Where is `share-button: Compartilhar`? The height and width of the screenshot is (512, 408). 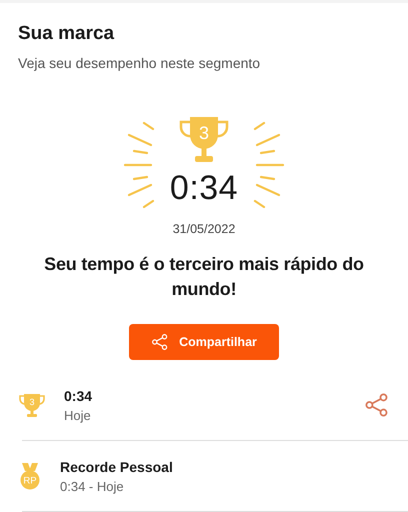 share-button: Compartilhar is located at coordinates (204, 342).